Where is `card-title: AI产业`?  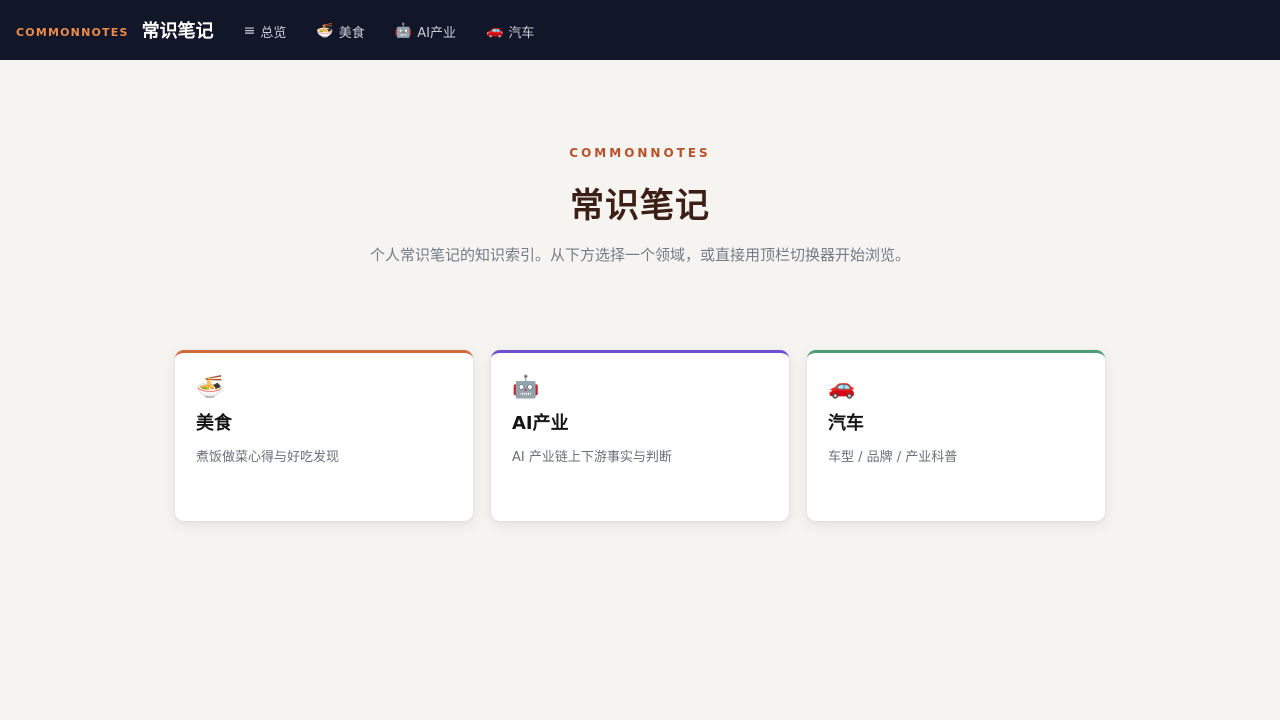 card-title: AI产业 is located at coordinates (540, 423).